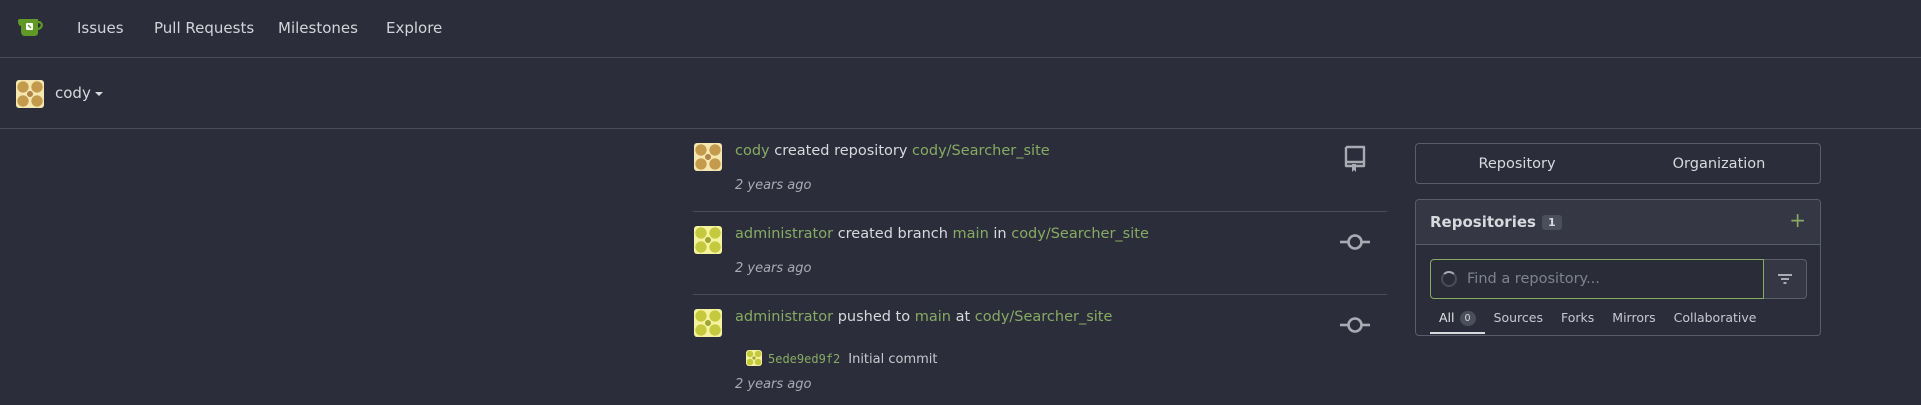 The image size is (1921, 405). I want to click on feed-preposition: in, so click(1000, 234).